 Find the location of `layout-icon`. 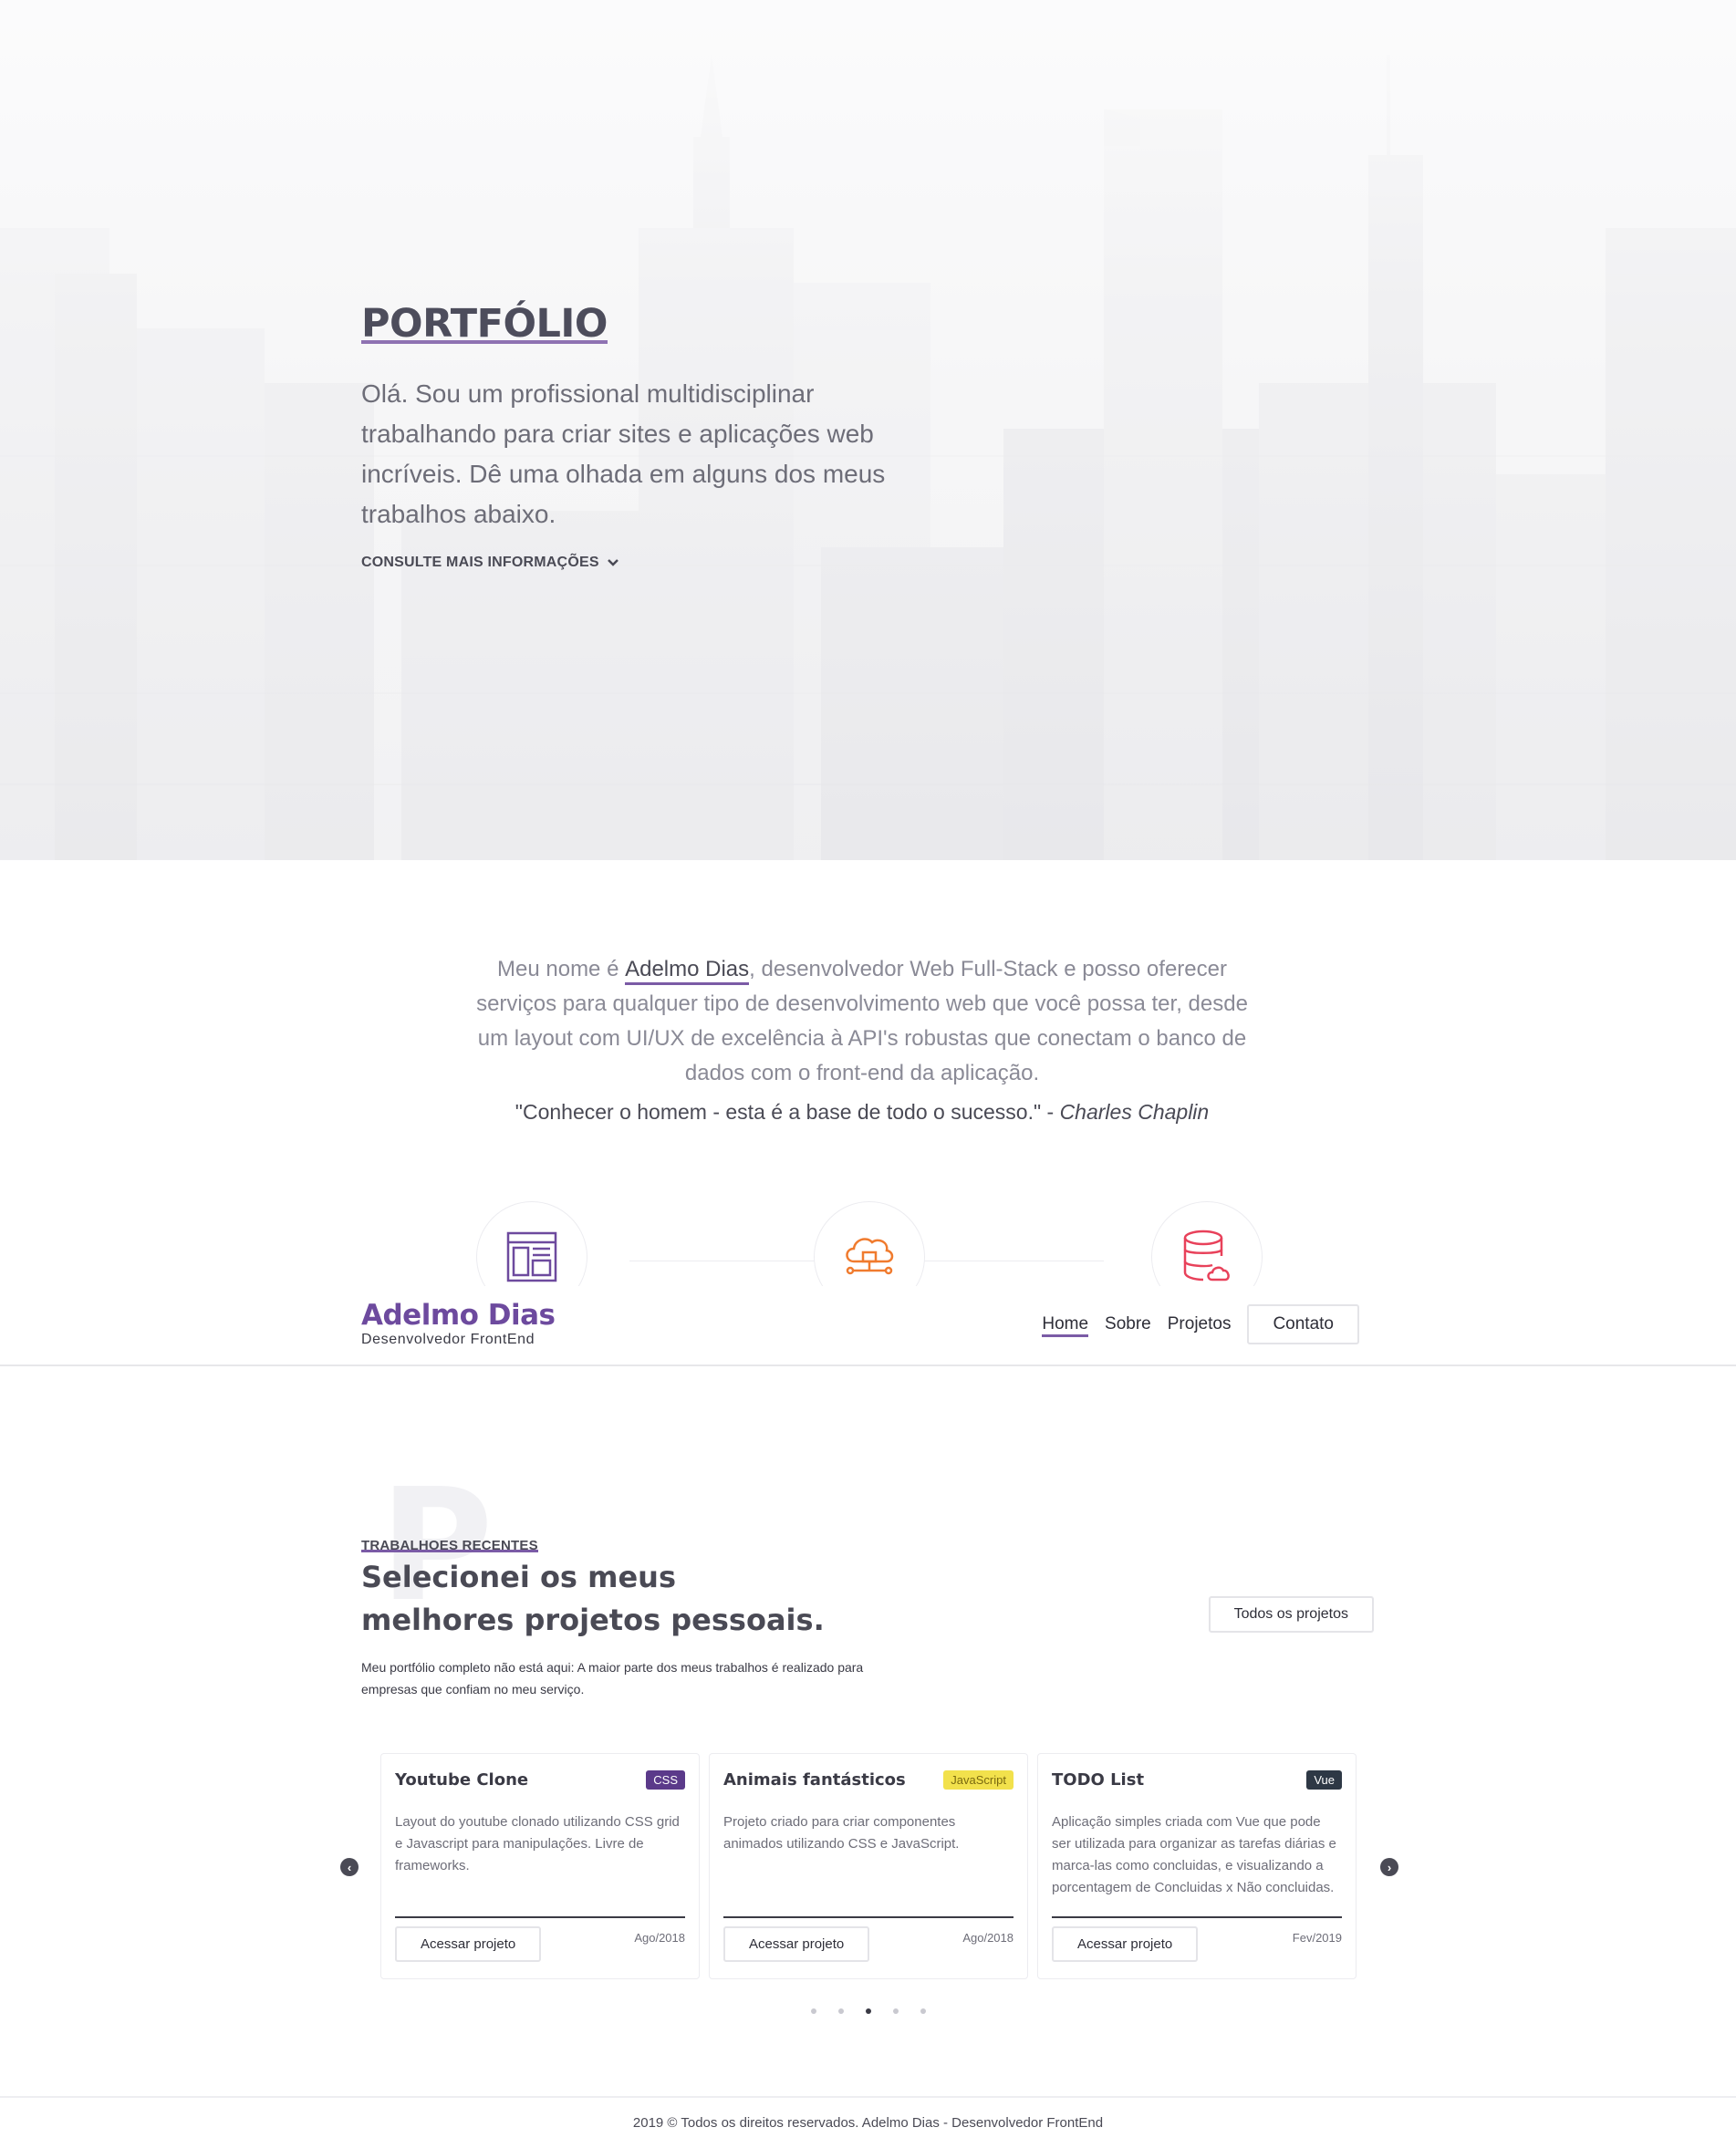

layout-icon is located at coordinates (531, 1256).